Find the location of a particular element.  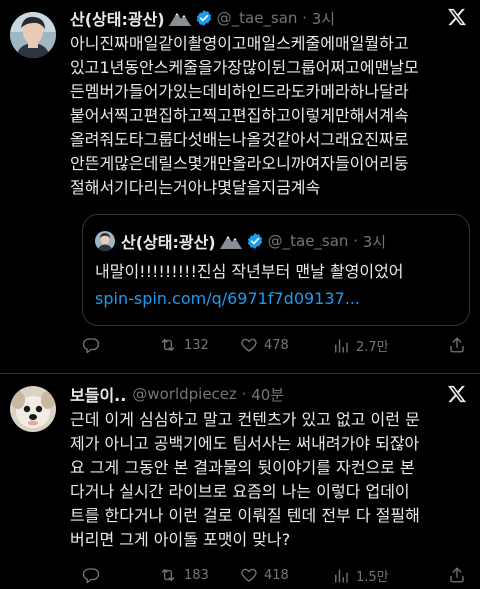

tweet-header: 산(상태:광산) @_tae_san · 3시 is located at coordinates (202, 18).